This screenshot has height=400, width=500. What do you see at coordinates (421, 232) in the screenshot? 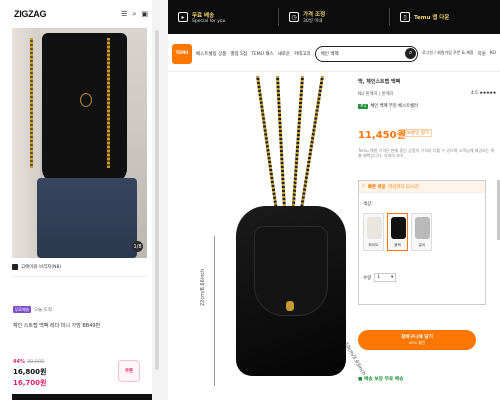
I see `color-swatch-silver: 실버` at bounding box center [421, 232].